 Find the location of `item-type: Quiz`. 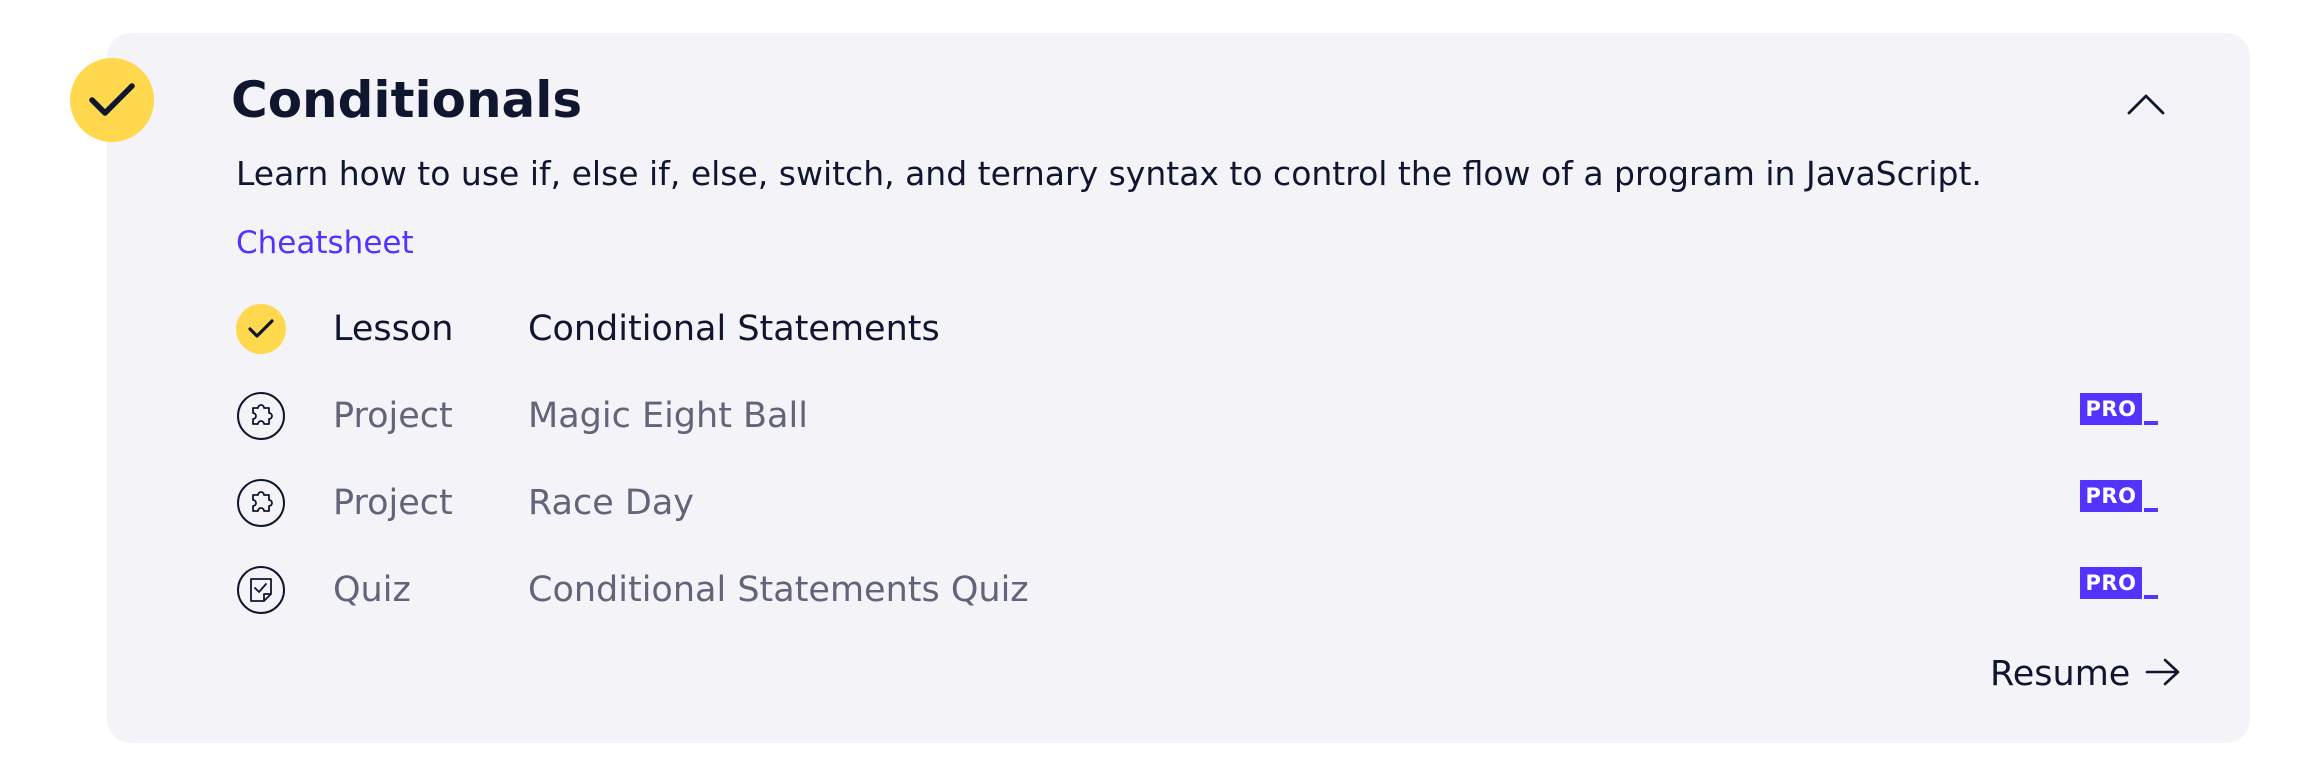

item-type: Quiz is located at coordinates (372, 590).